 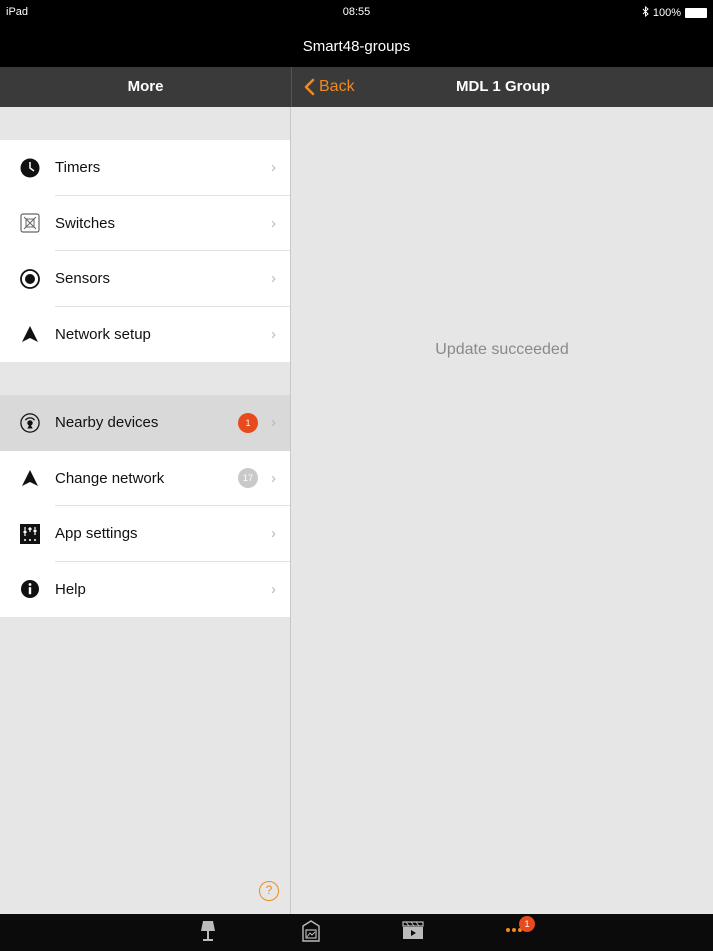 I want to click on notification-badge: 1, so click(x=248, y=422).